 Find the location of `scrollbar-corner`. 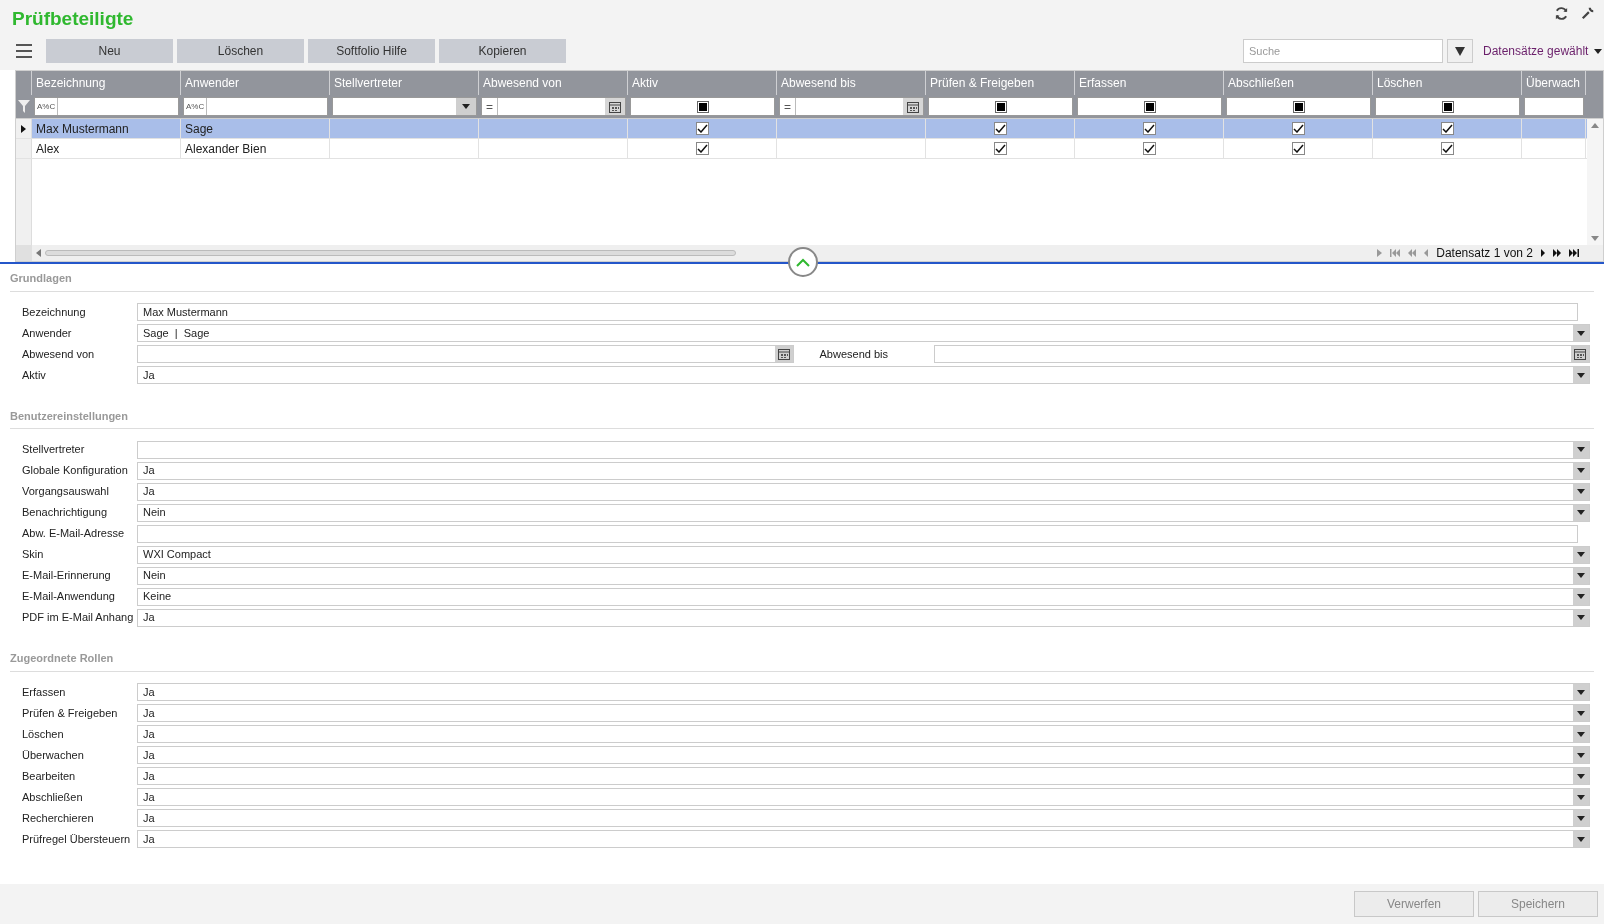

scrollbar-corner is located at coordinates (24, 253).